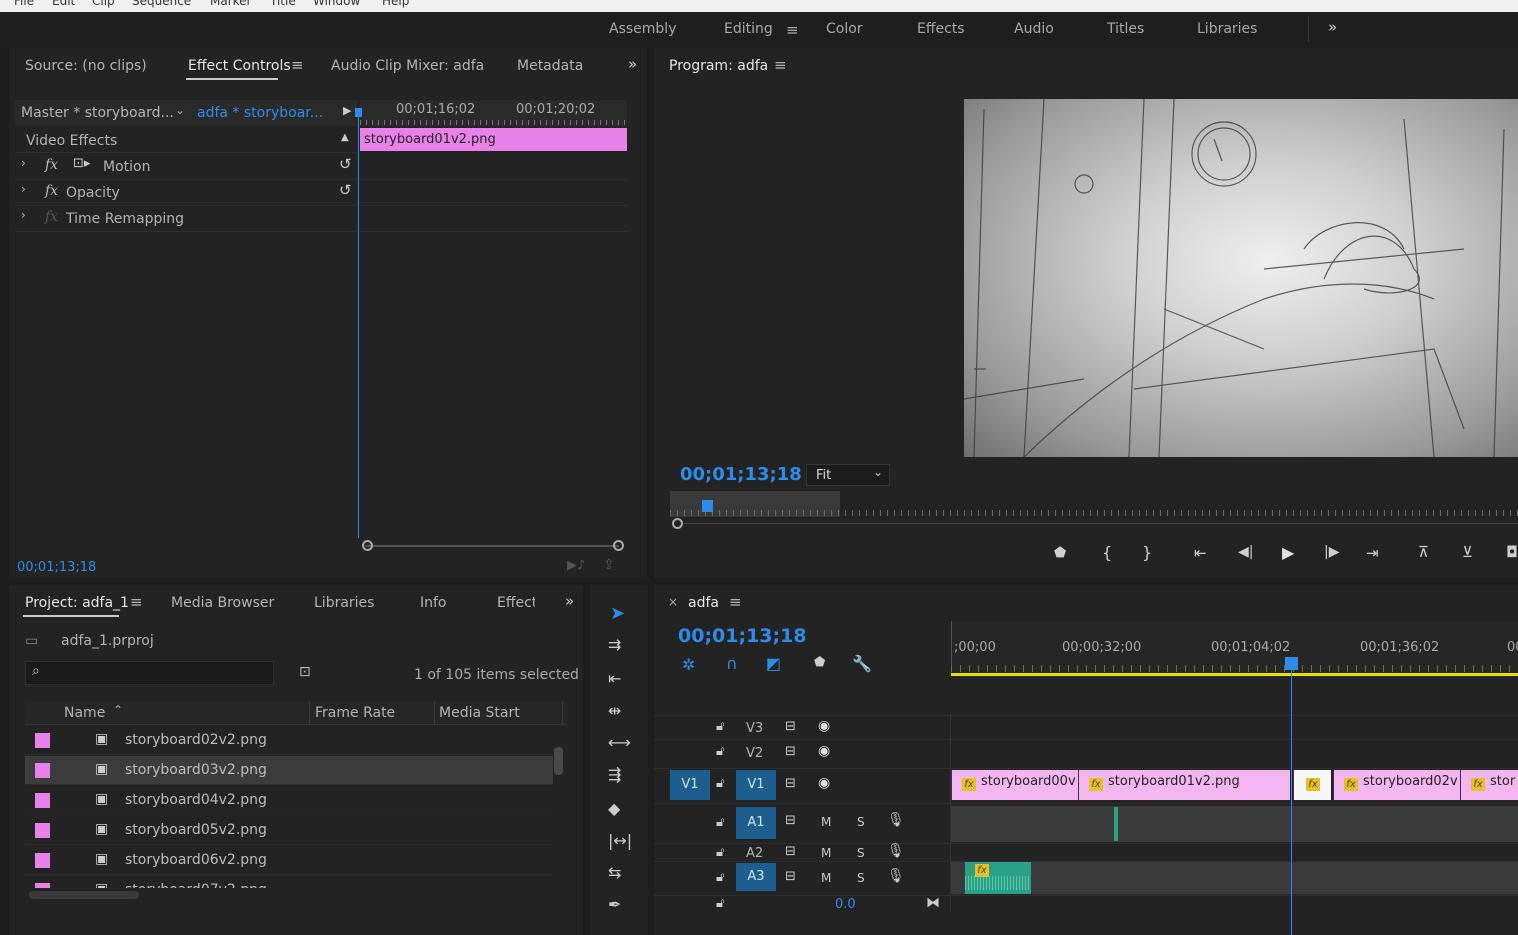 This screenshot has width=1518, height=935. I want to click on extract-icon: ⊻, so click(1467, 552).